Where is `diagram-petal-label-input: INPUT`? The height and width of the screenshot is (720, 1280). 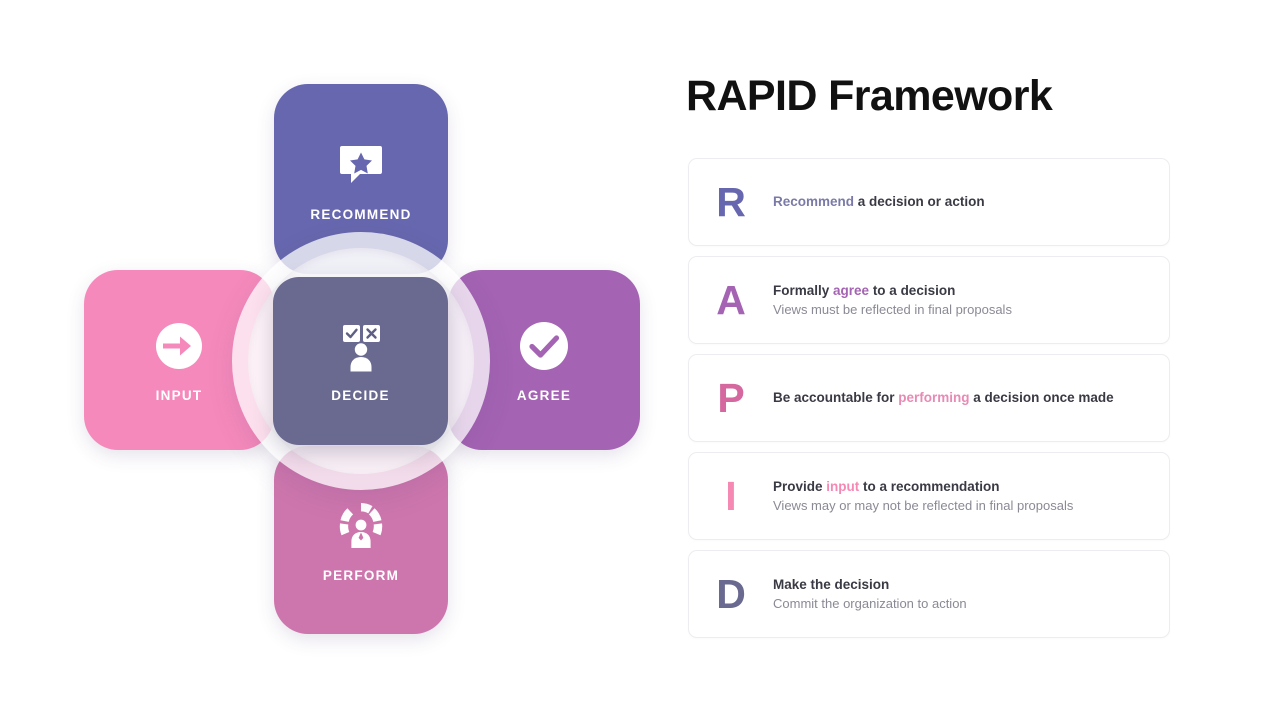
diagram-petal-label-input: INPUT is located at coordinates (179, 395).